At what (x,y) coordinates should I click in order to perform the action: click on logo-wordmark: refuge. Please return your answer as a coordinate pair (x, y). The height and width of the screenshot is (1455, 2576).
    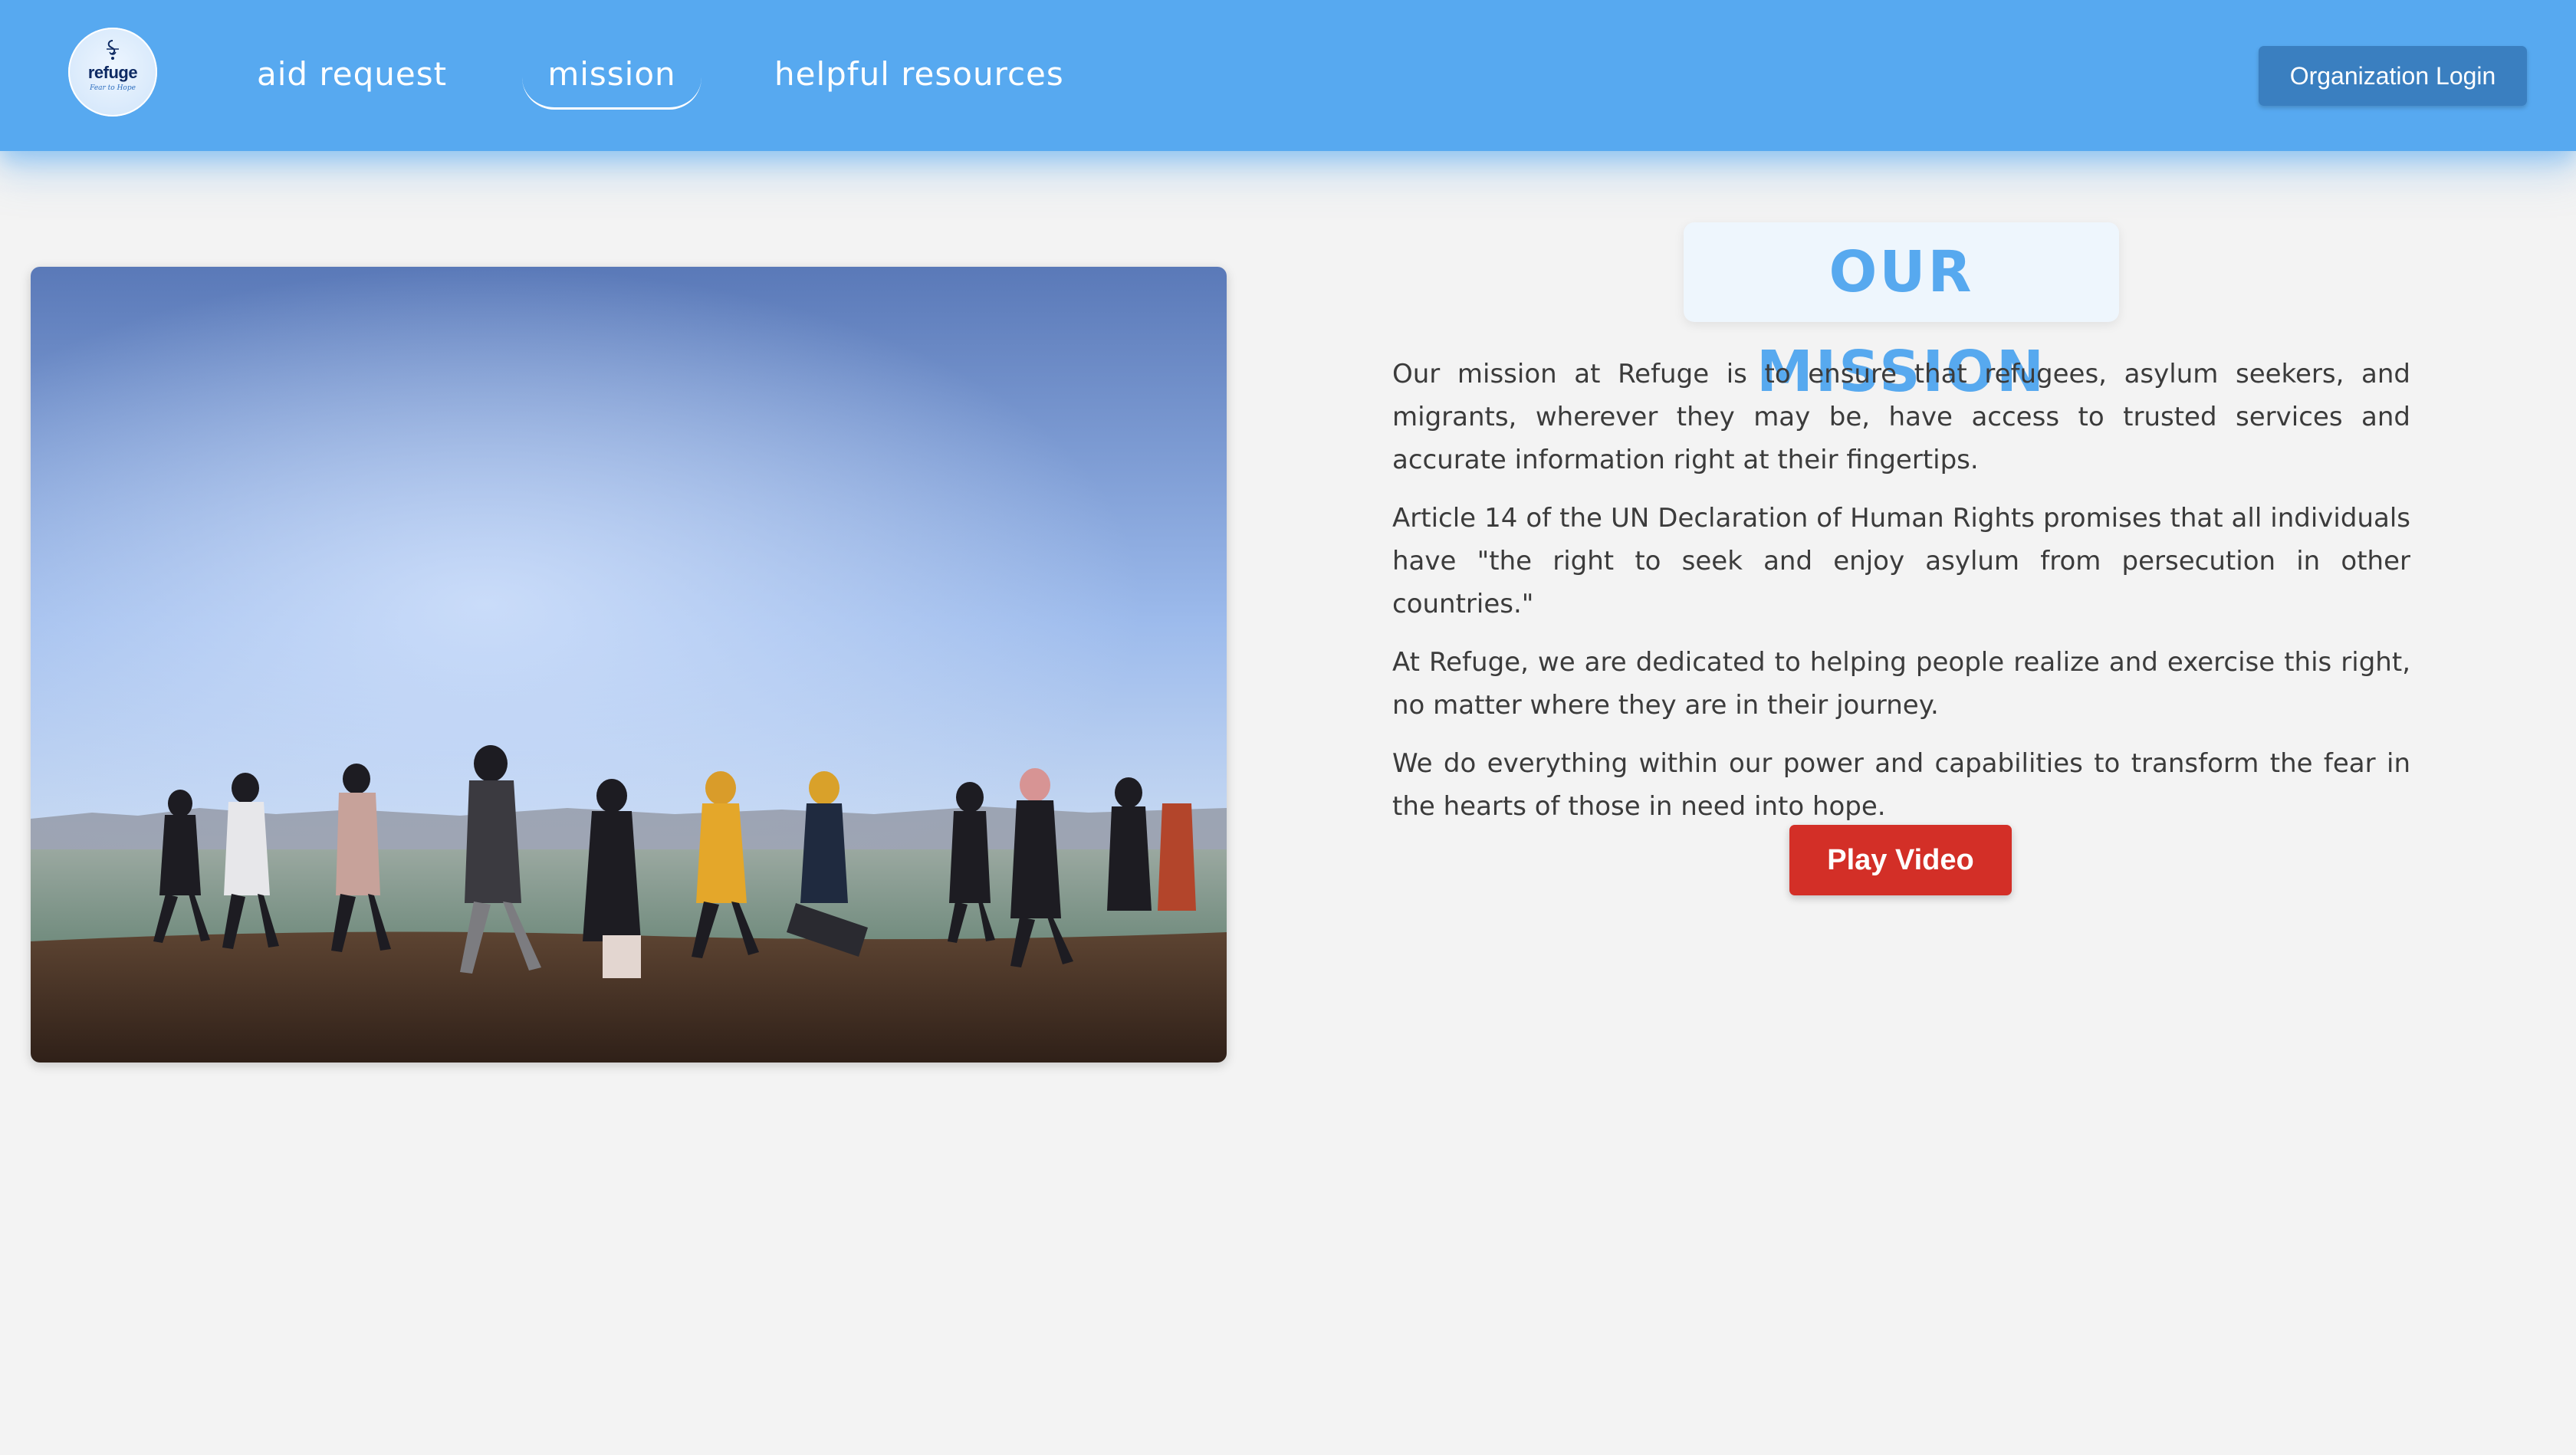
    Looking at the image, I should click on (113, 72).